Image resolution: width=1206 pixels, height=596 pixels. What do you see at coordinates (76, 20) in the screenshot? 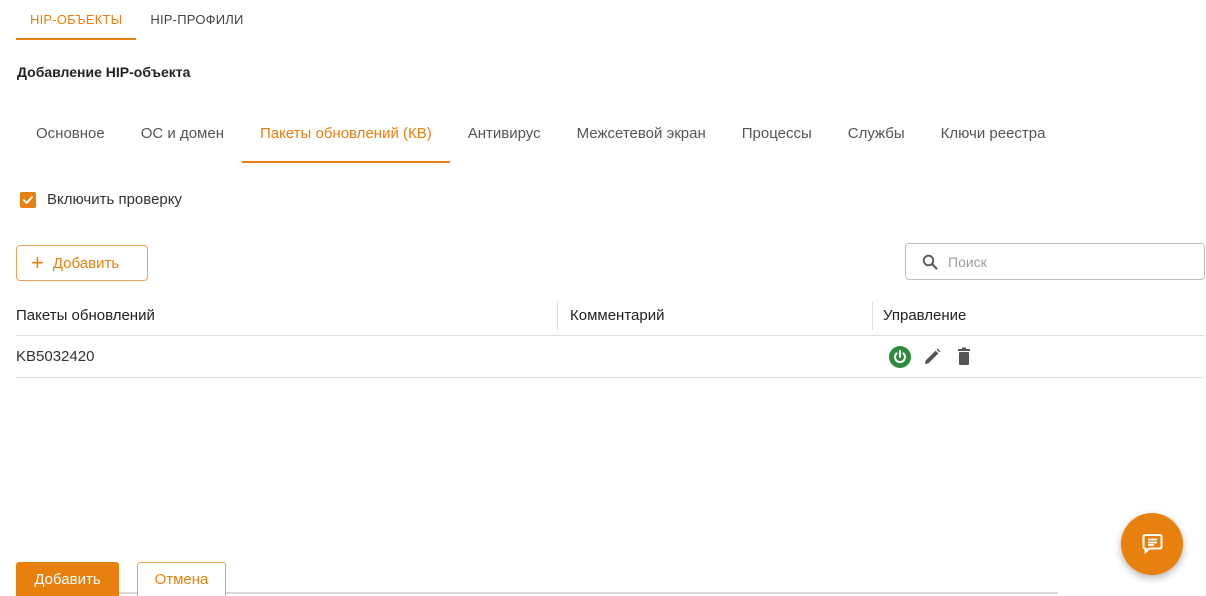
I see `tab-hip-objects: HIP-ОБЪЕКТЫ` at bounding box center [76, 20].